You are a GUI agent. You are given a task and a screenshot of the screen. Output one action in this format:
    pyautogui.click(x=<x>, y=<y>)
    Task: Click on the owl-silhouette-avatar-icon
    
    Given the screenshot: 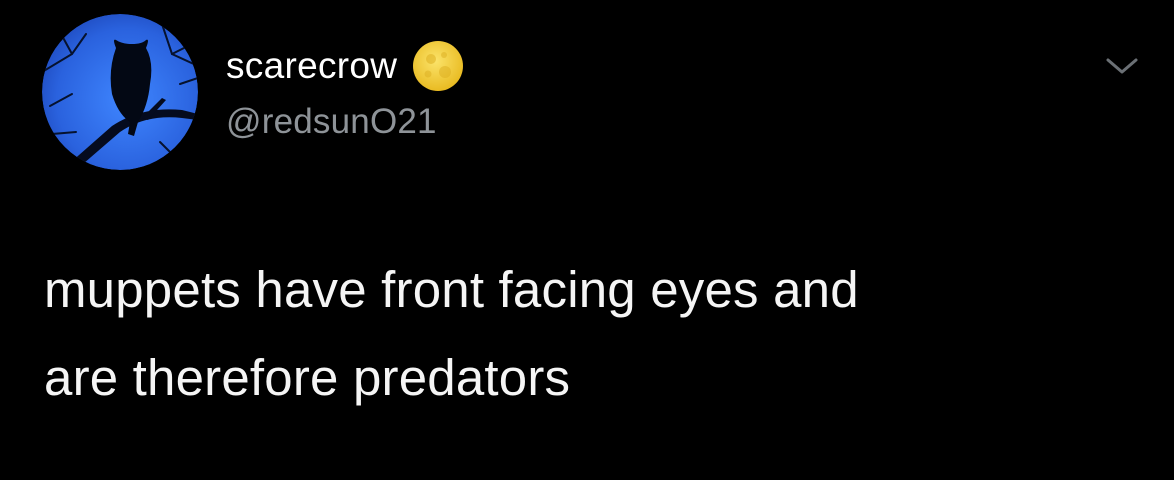 What is the action you would take?
    pyautogui.click(x=120, y=92)
    